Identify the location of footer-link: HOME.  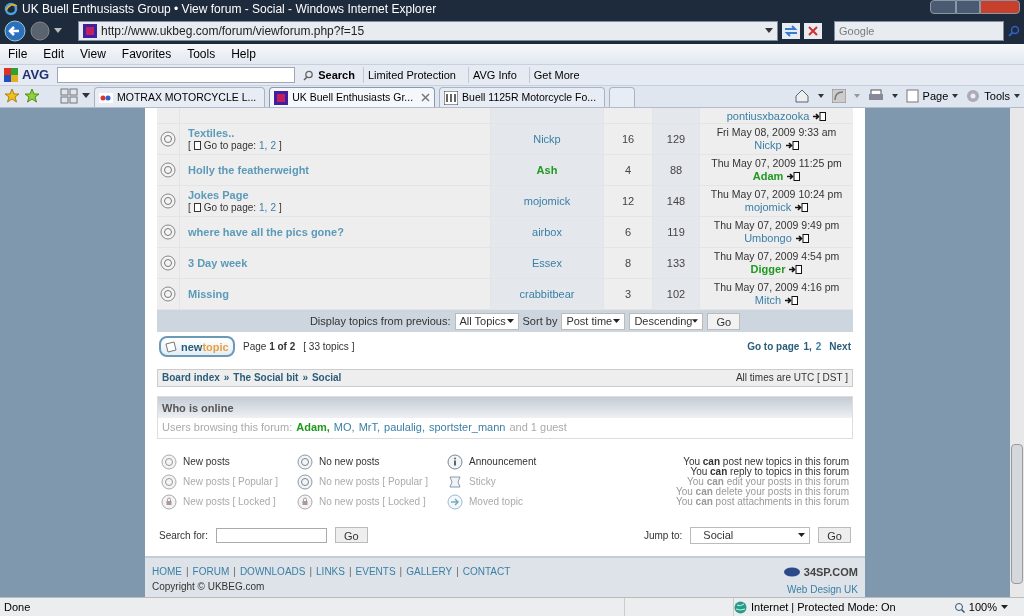
(167, 571).